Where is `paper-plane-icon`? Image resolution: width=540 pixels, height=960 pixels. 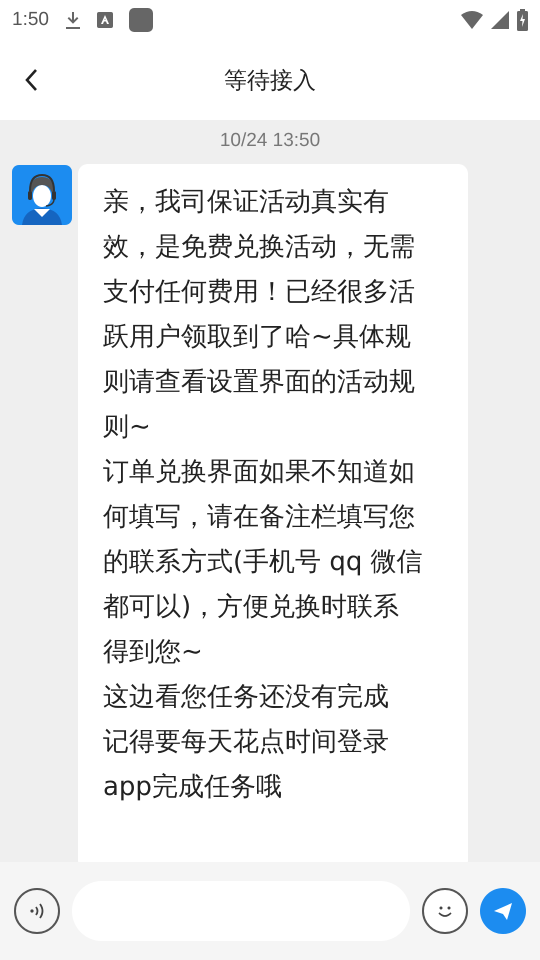
paper-plane-icon is located at coordinates (503, 911).